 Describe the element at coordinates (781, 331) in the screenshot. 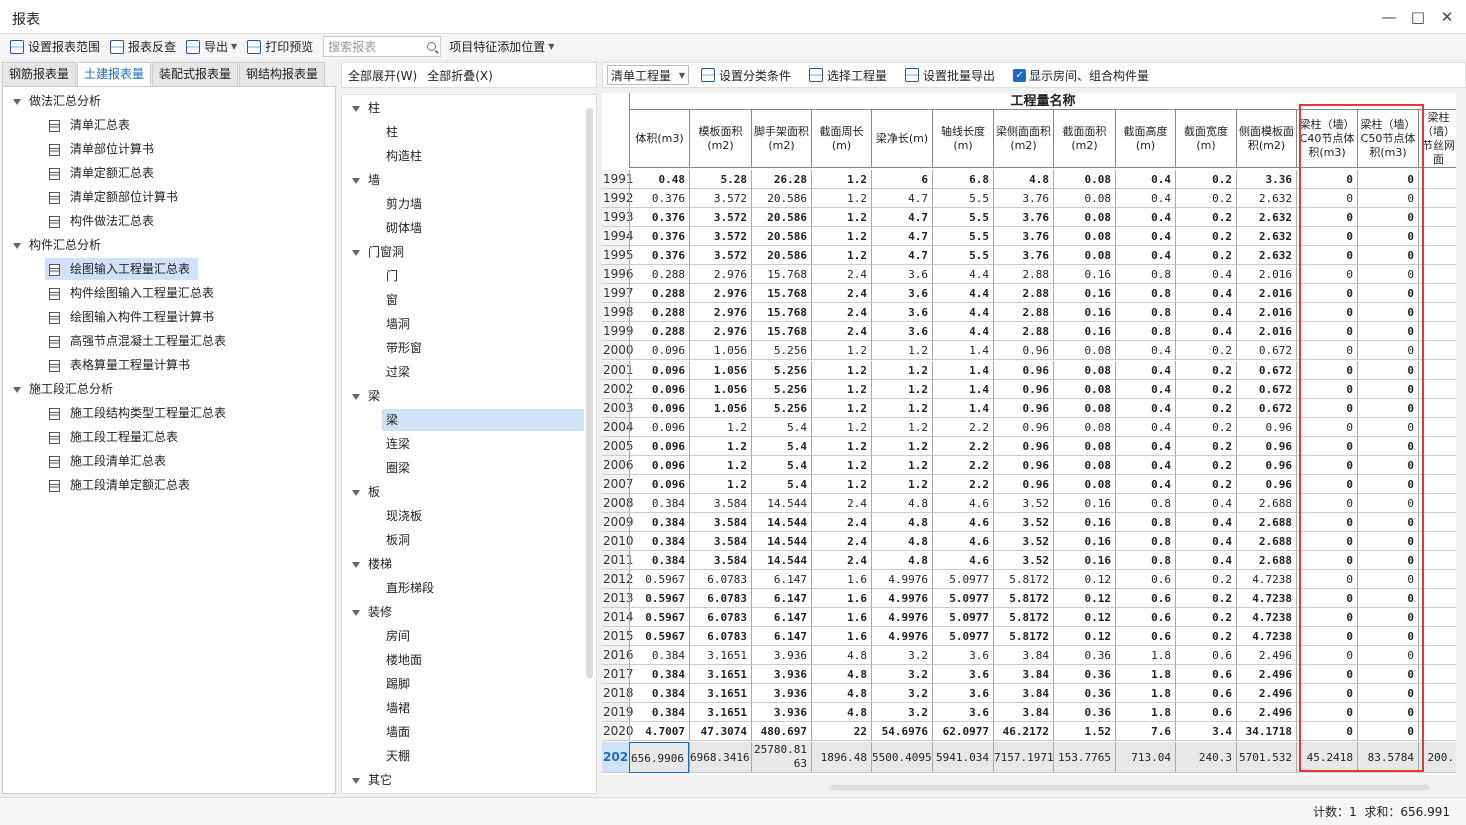

I see `table-cell: 15.768` at that location.